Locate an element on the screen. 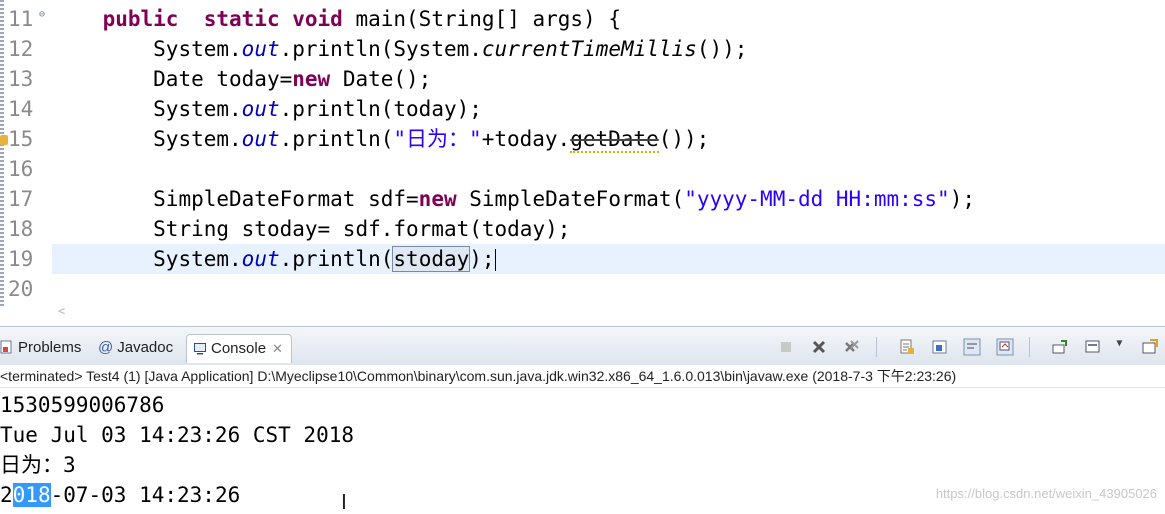  view-menu-icon: ▼ is located at coordinates (1121, 347).